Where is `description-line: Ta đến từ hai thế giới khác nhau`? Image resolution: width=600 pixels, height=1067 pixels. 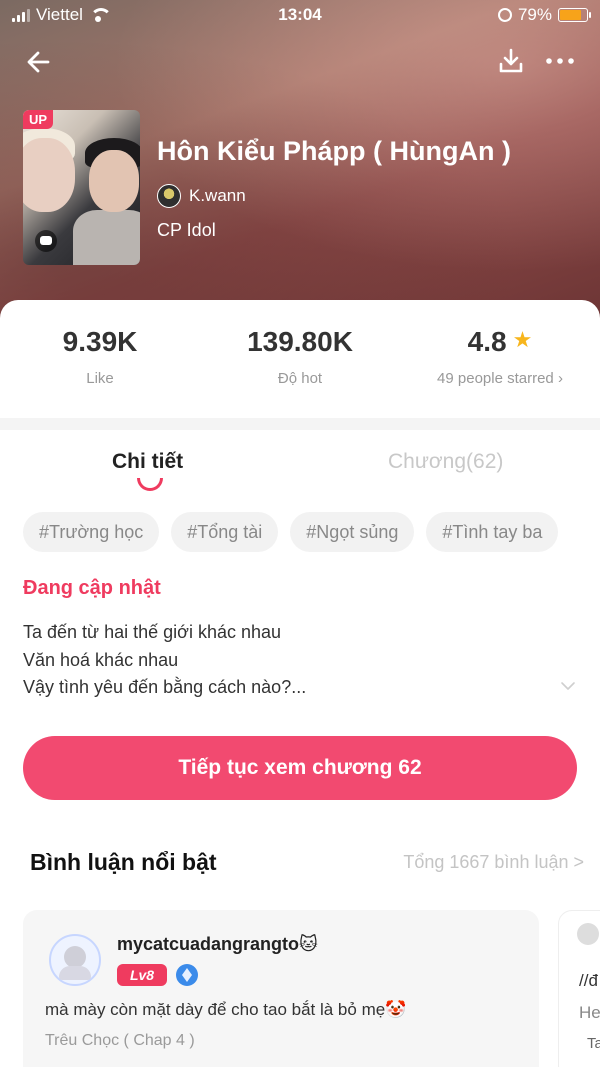
description-line: Ta đến từ hai thế giới khác nhau is located at coordinates (152, 632).